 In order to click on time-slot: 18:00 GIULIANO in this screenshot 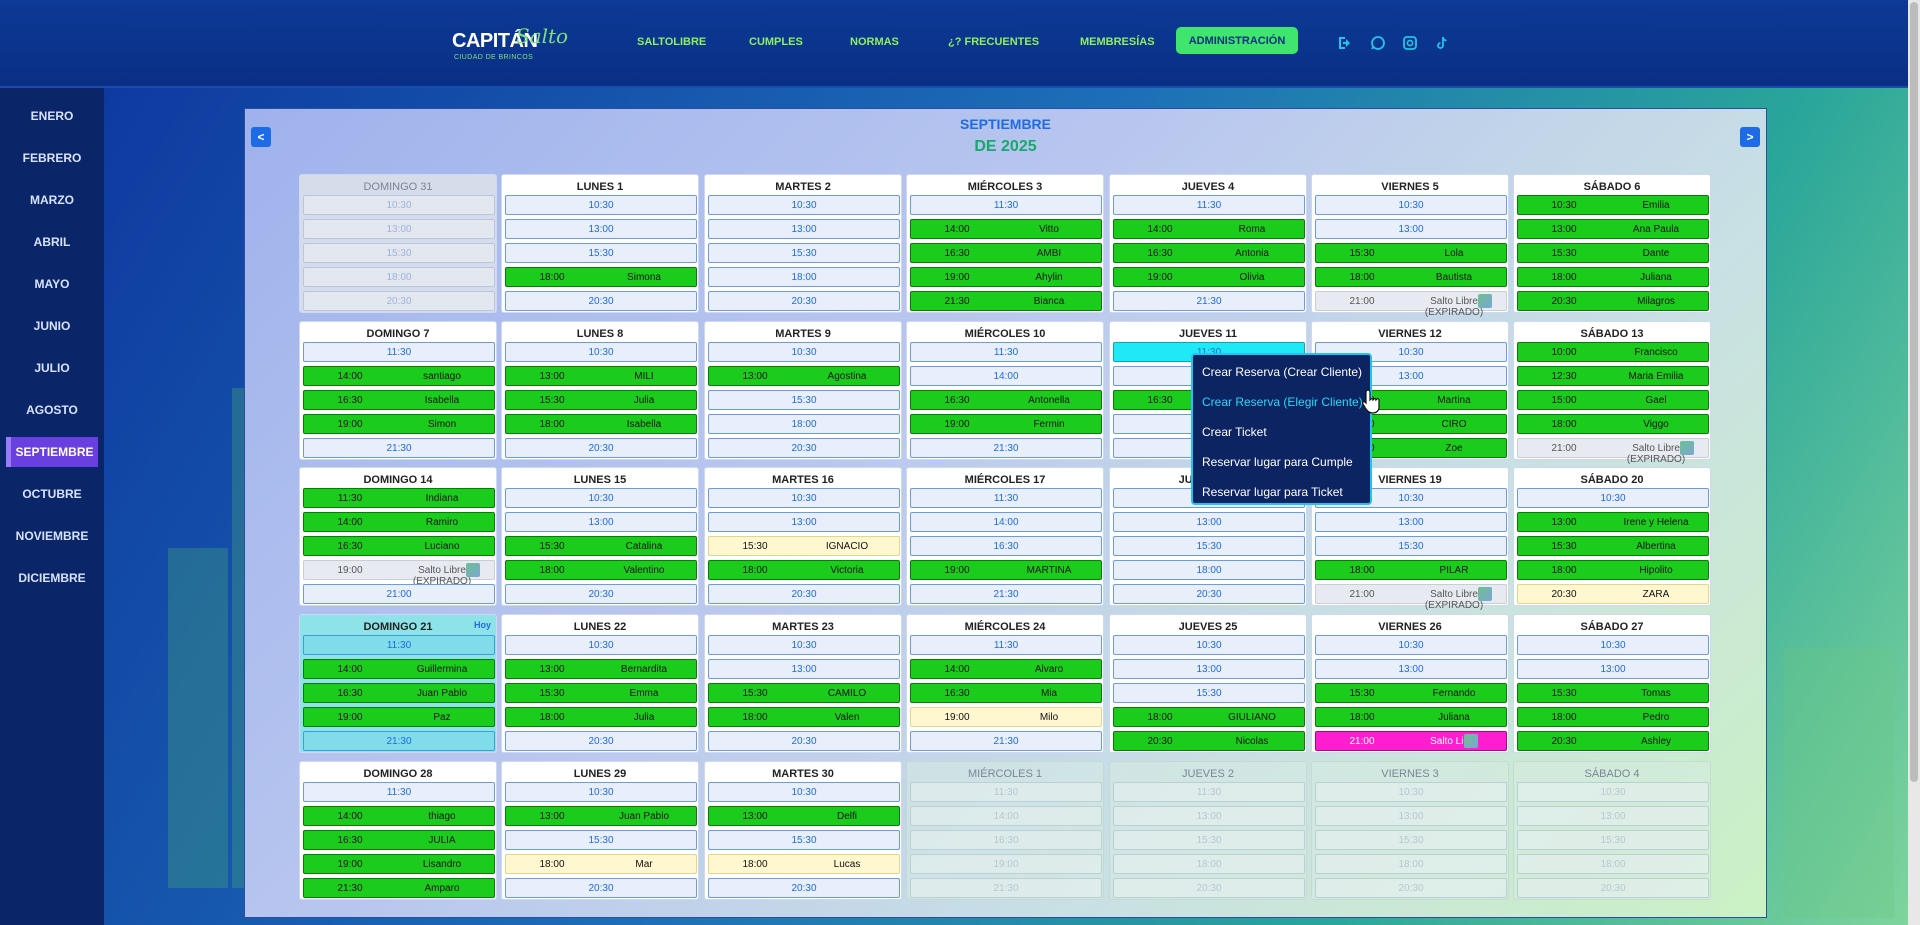, I will do `click(1209, 717)`.